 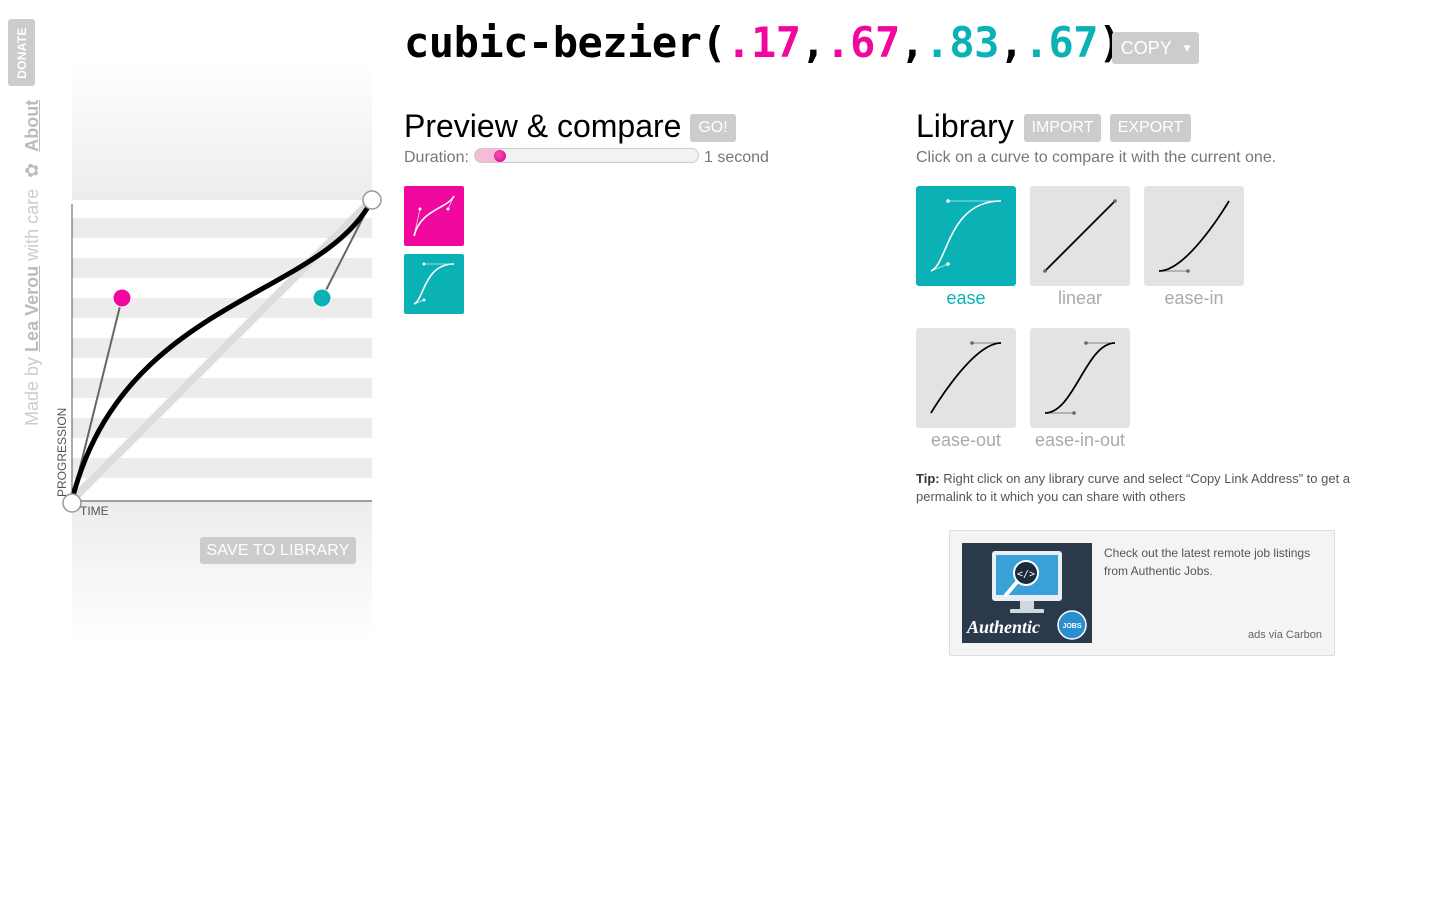 What do you see at coordinates (62, 452) in the screenshot?
I see `y-axis-label: PROGRESSION` at bounding box center [62, 452].